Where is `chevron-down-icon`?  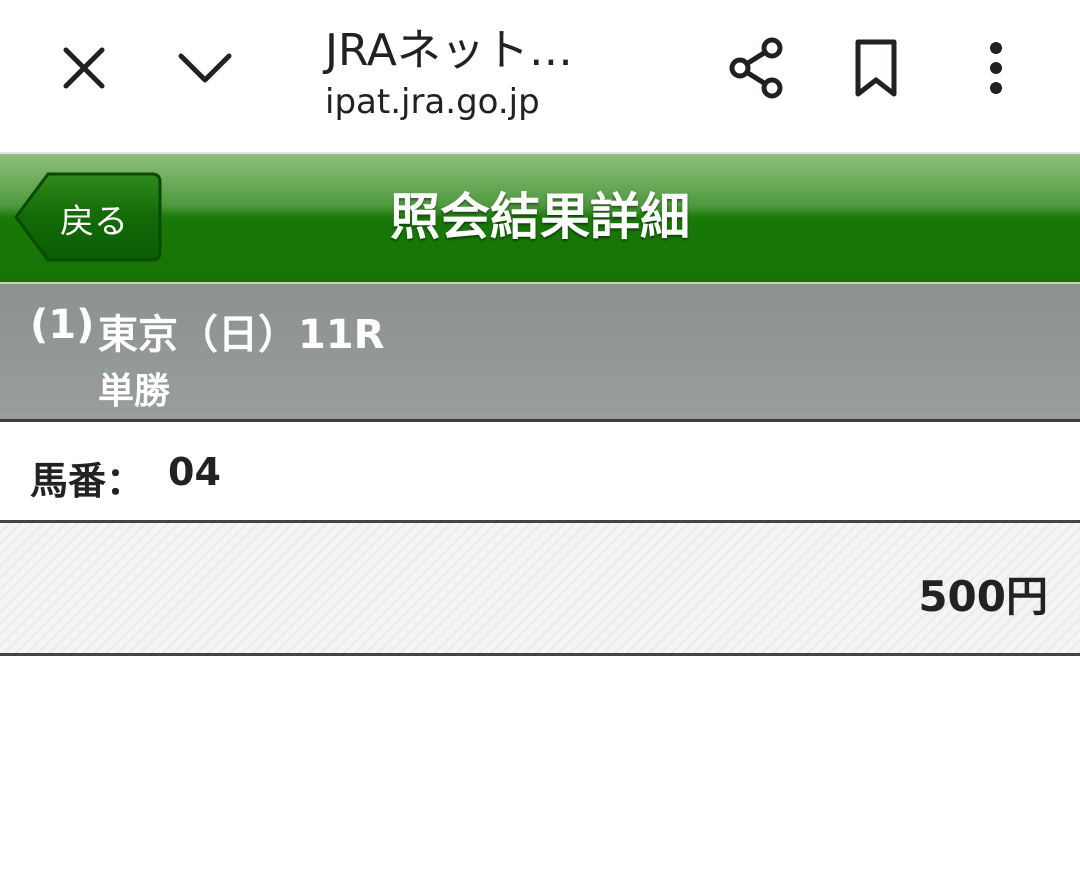 chevron-down-icon is located at coordinates (205, 68).